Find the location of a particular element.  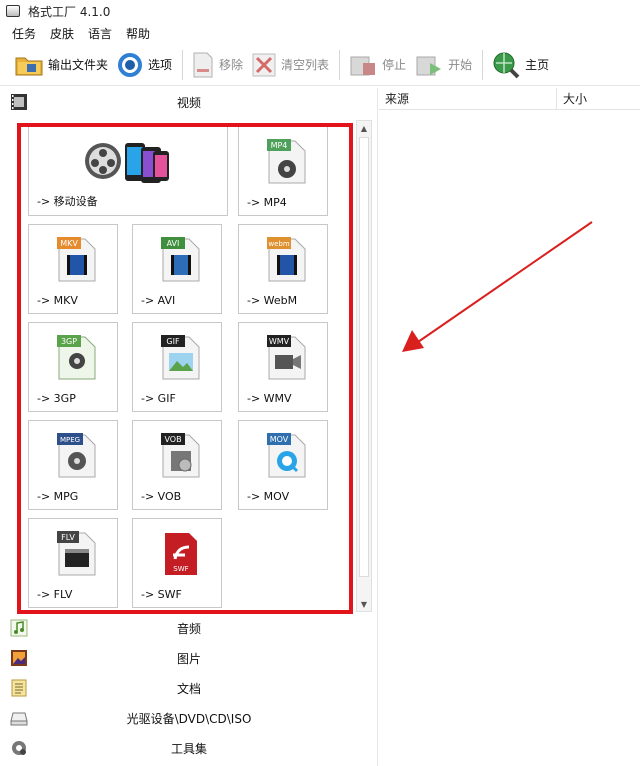

flv-badge: FLV is located at coordinates (68, 537).